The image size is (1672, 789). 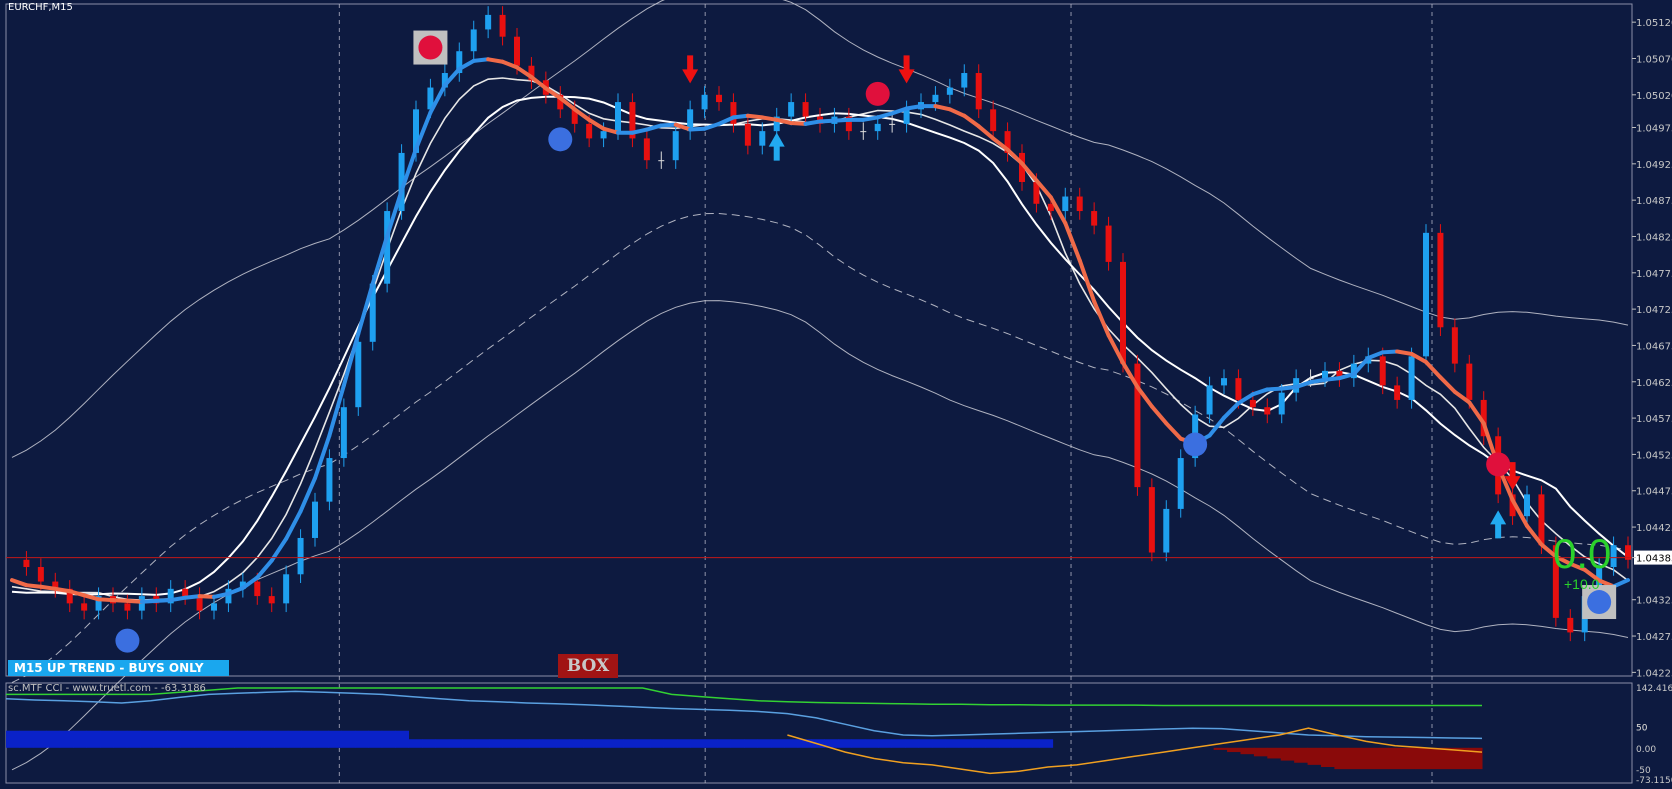 What do you see at coordinates (1654, 346) in the screenshot?
I see `price-tick-label: 1.04675` at bounding box center [1654, 346].